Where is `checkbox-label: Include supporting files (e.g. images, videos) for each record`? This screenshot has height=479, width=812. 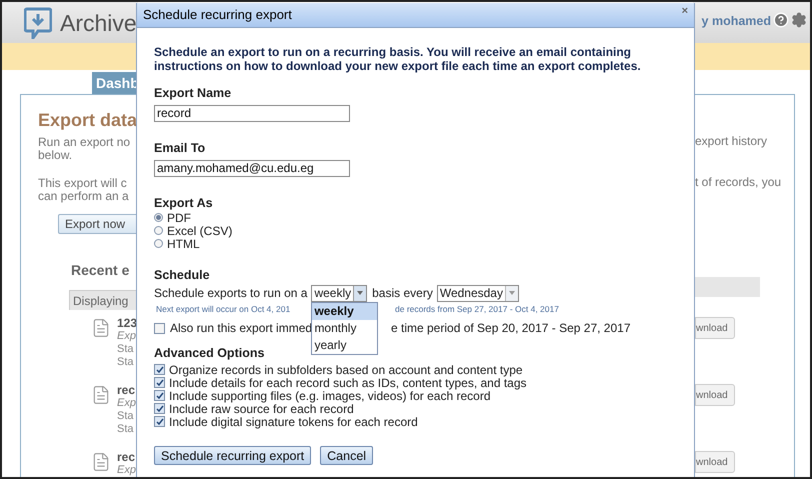 checkbox-label: Include supporting files (e.g. images, videos) for each record is located at coordinates (329, 396).